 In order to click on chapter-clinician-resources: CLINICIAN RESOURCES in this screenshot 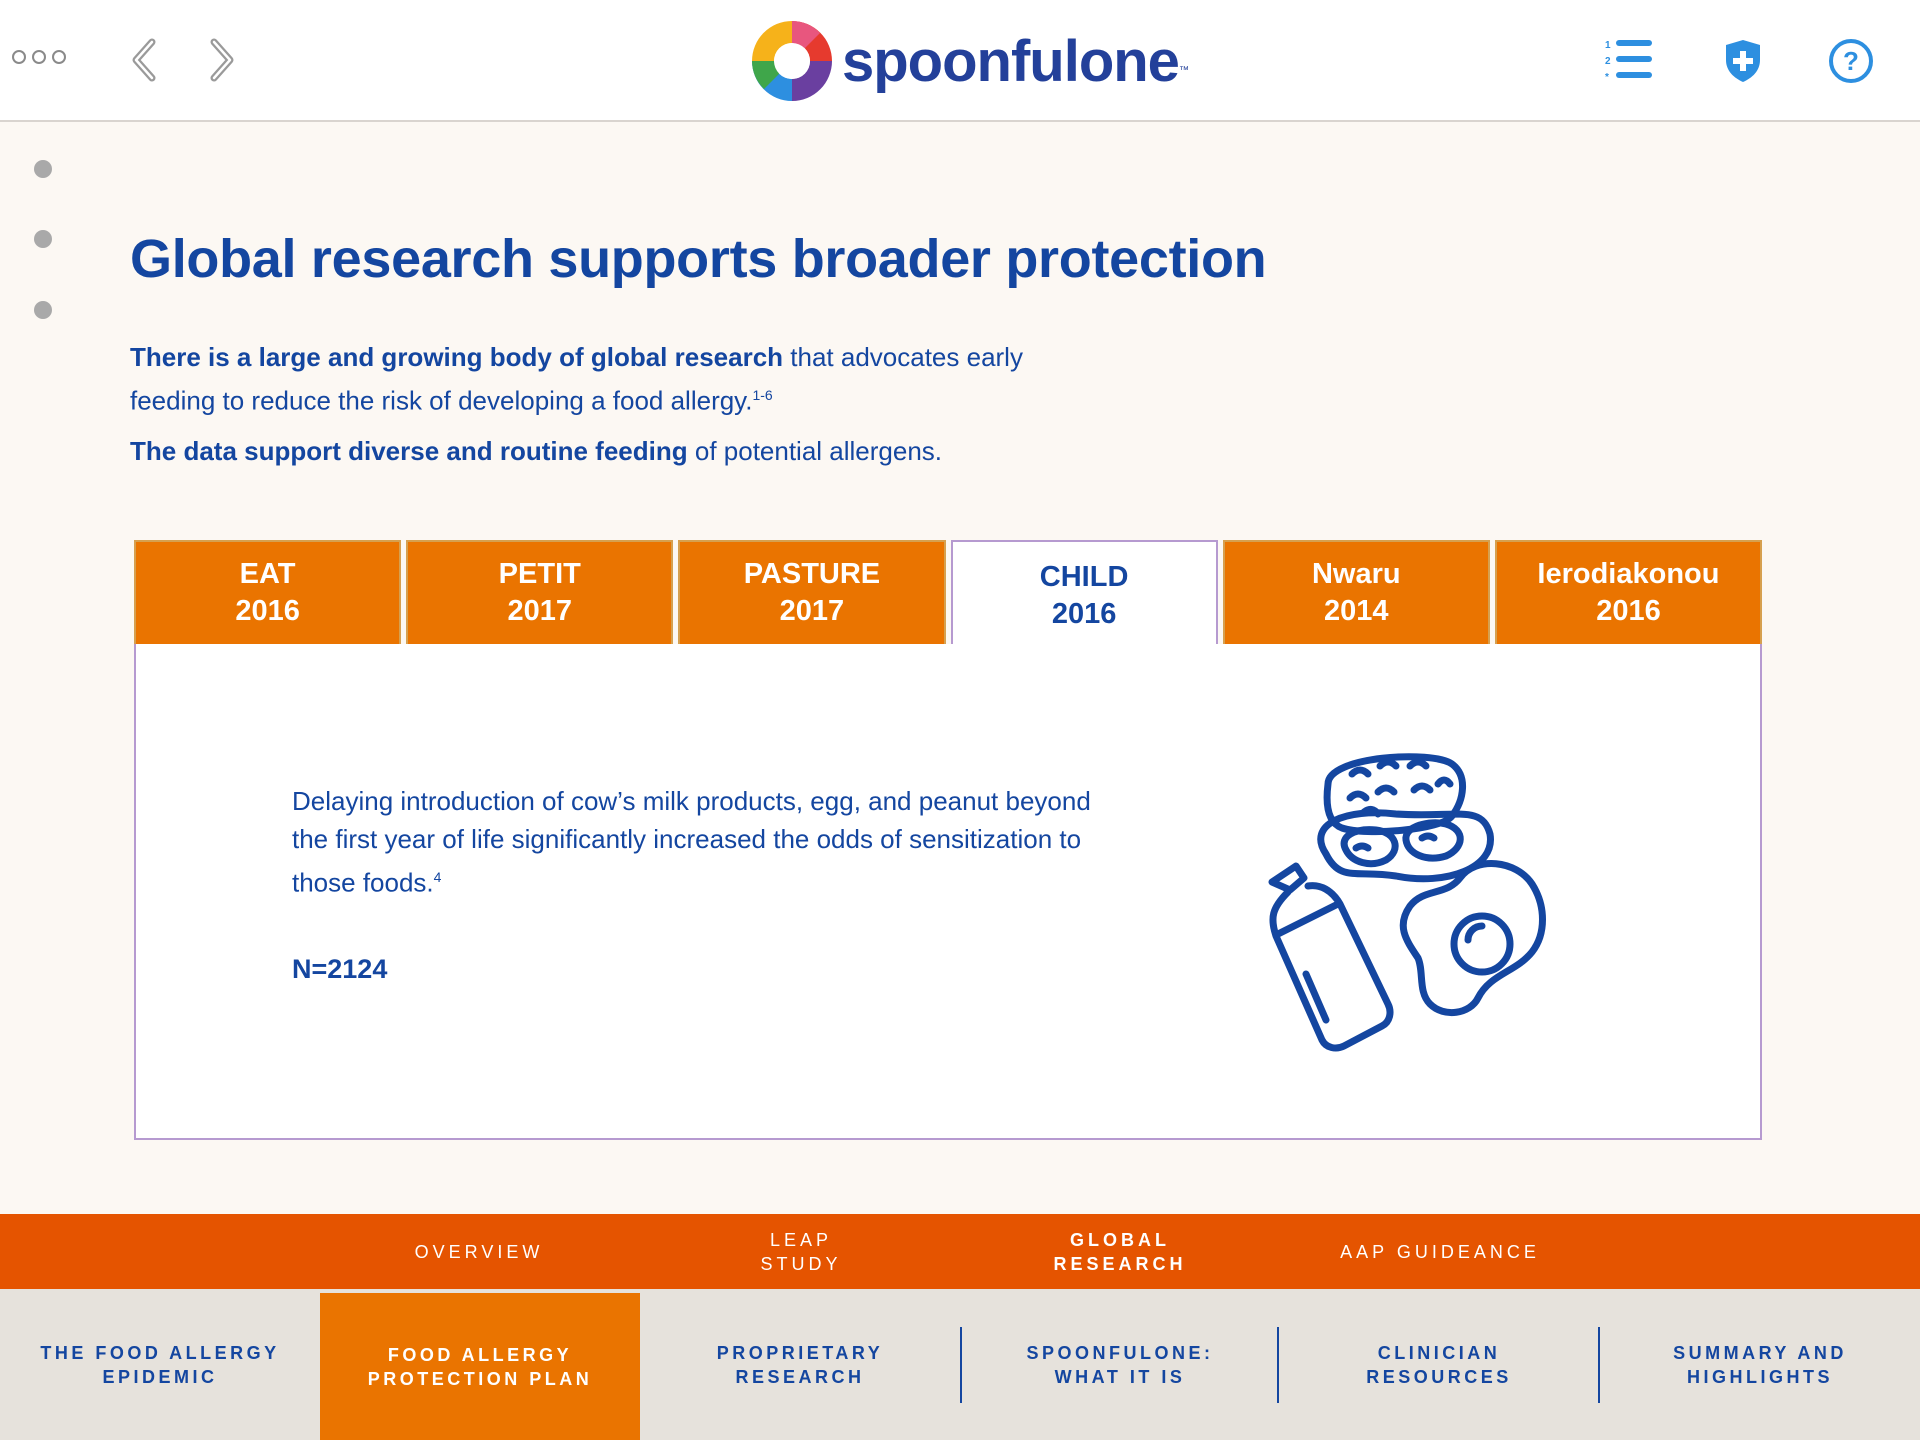, I will do `click(1439, 1364)`.